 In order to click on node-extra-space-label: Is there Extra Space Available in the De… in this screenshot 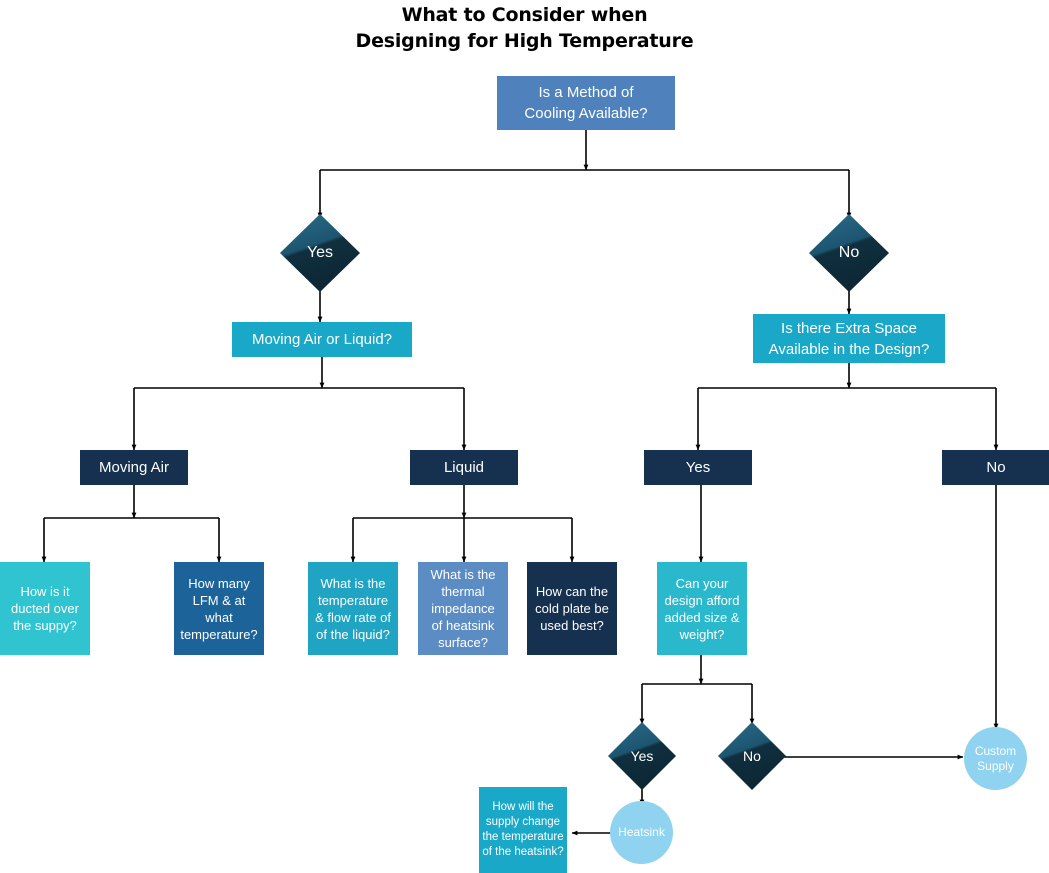, I will do `click(849, 338)`.